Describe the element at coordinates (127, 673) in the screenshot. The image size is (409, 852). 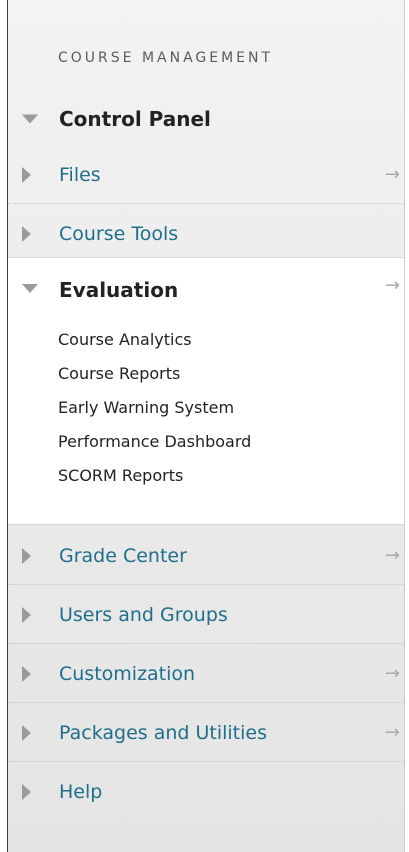
I see `menu-item-label: Customization` at that location.